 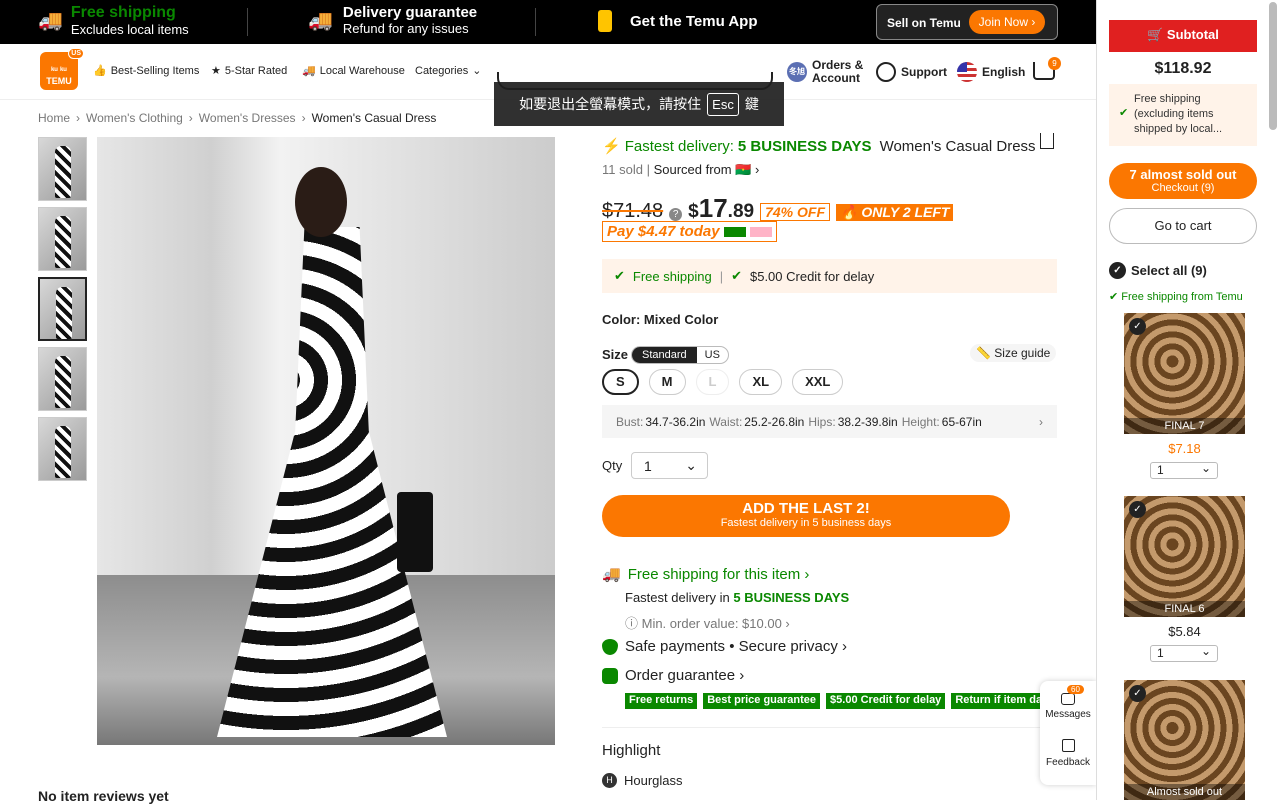 I want to click on credit-delay-text: $5.00 Credit for delay, so click(x=812, y=276).